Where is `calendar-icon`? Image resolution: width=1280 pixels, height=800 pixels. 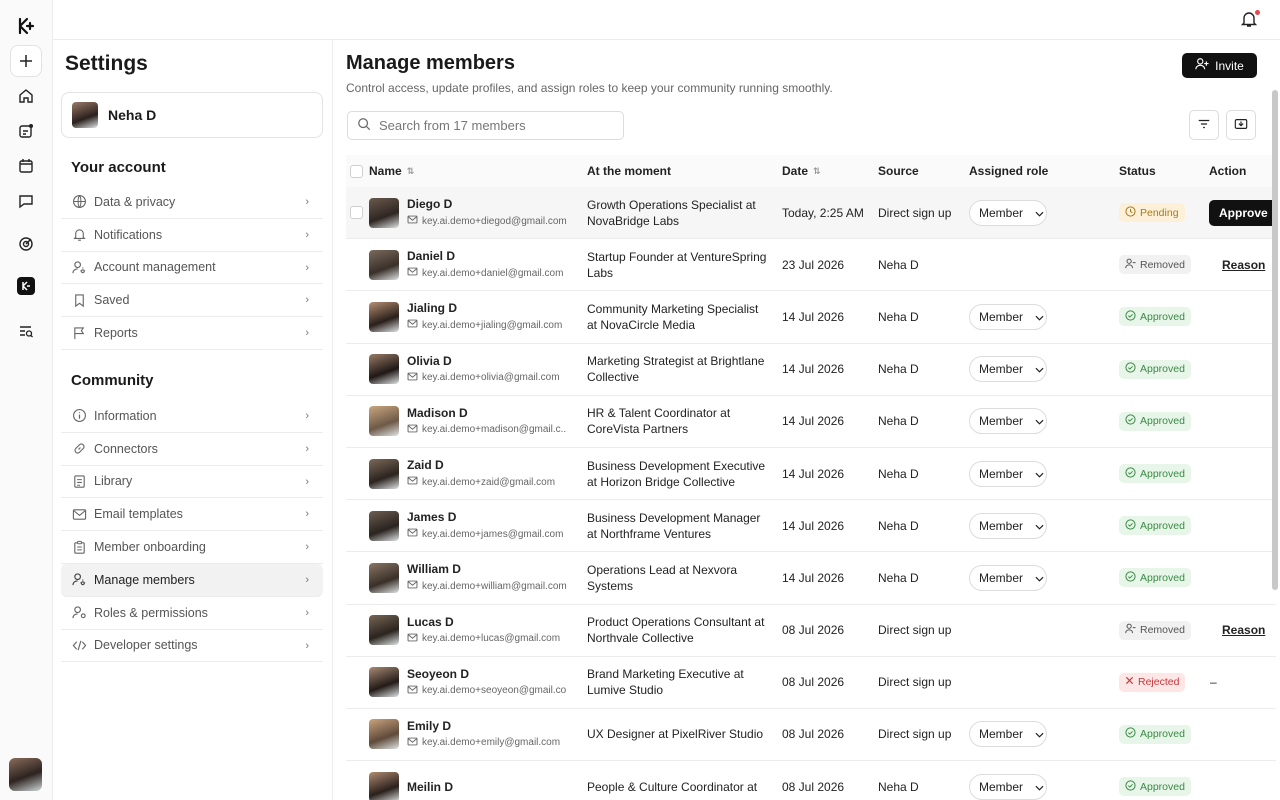
calendar-icon is located at coordinates (26, 166).